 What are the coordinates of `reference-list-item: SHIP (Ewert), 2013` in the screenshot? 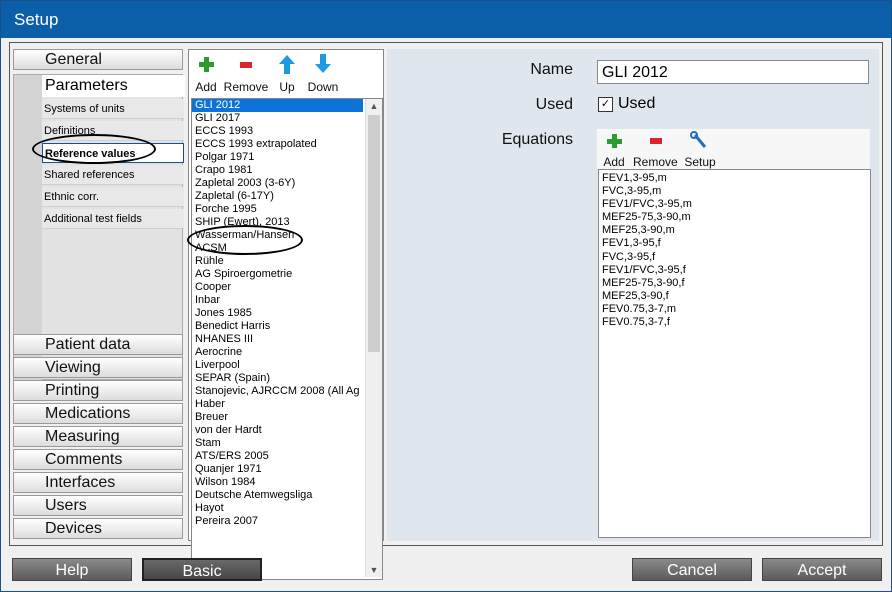 It's located at (277, 222).